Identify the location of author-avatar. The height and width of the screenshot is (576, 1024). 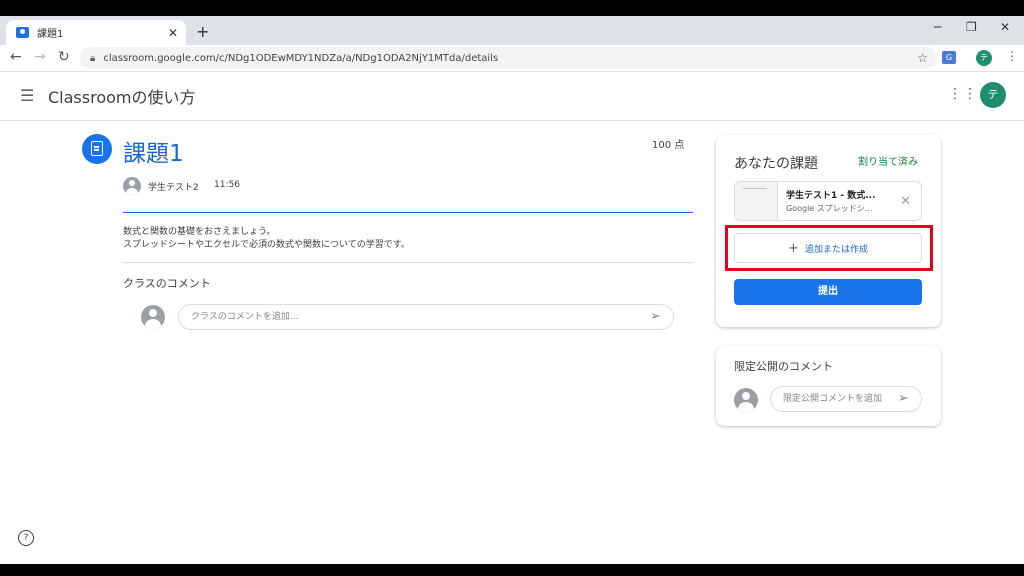
(132, 186).